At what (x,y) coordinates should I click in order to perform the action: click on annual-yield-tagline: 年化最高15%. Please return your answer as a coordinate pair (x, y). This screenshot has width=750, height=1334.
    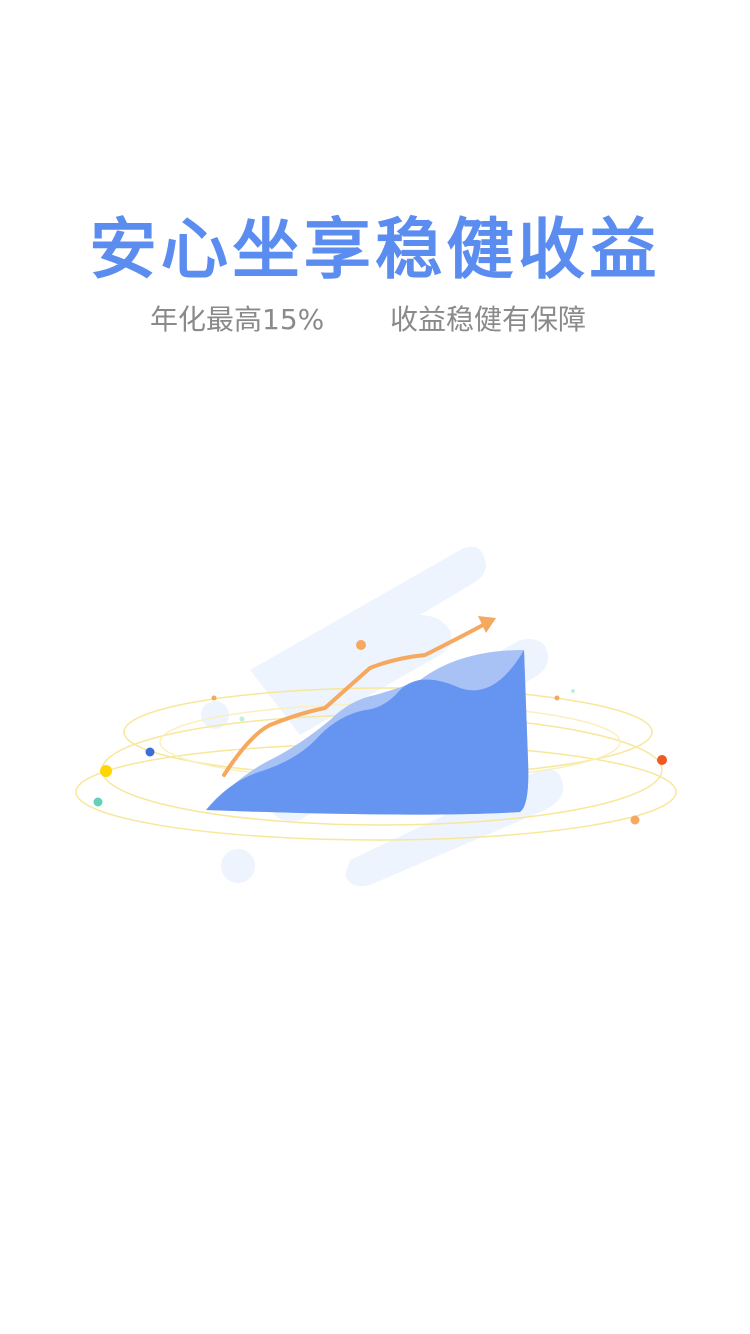
    Looking at the image, I should click on (237, 319).